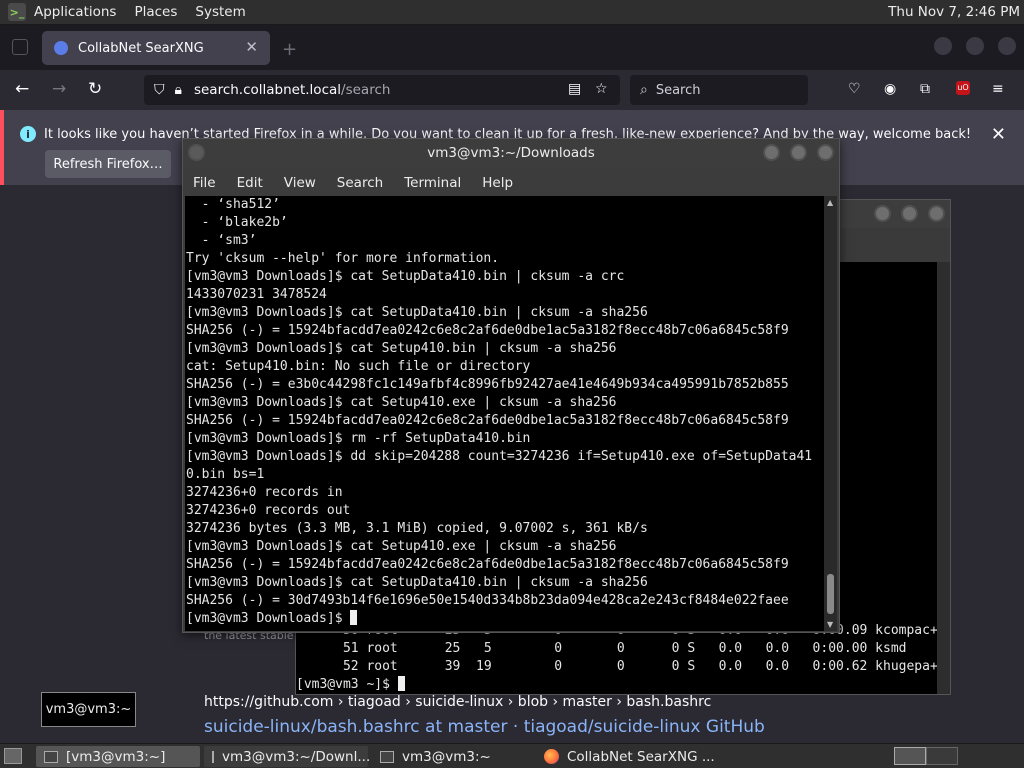  Describe the element at coordinates (17, 12) in the screenshot. I see `distro-logo-icon: >_` at that location.